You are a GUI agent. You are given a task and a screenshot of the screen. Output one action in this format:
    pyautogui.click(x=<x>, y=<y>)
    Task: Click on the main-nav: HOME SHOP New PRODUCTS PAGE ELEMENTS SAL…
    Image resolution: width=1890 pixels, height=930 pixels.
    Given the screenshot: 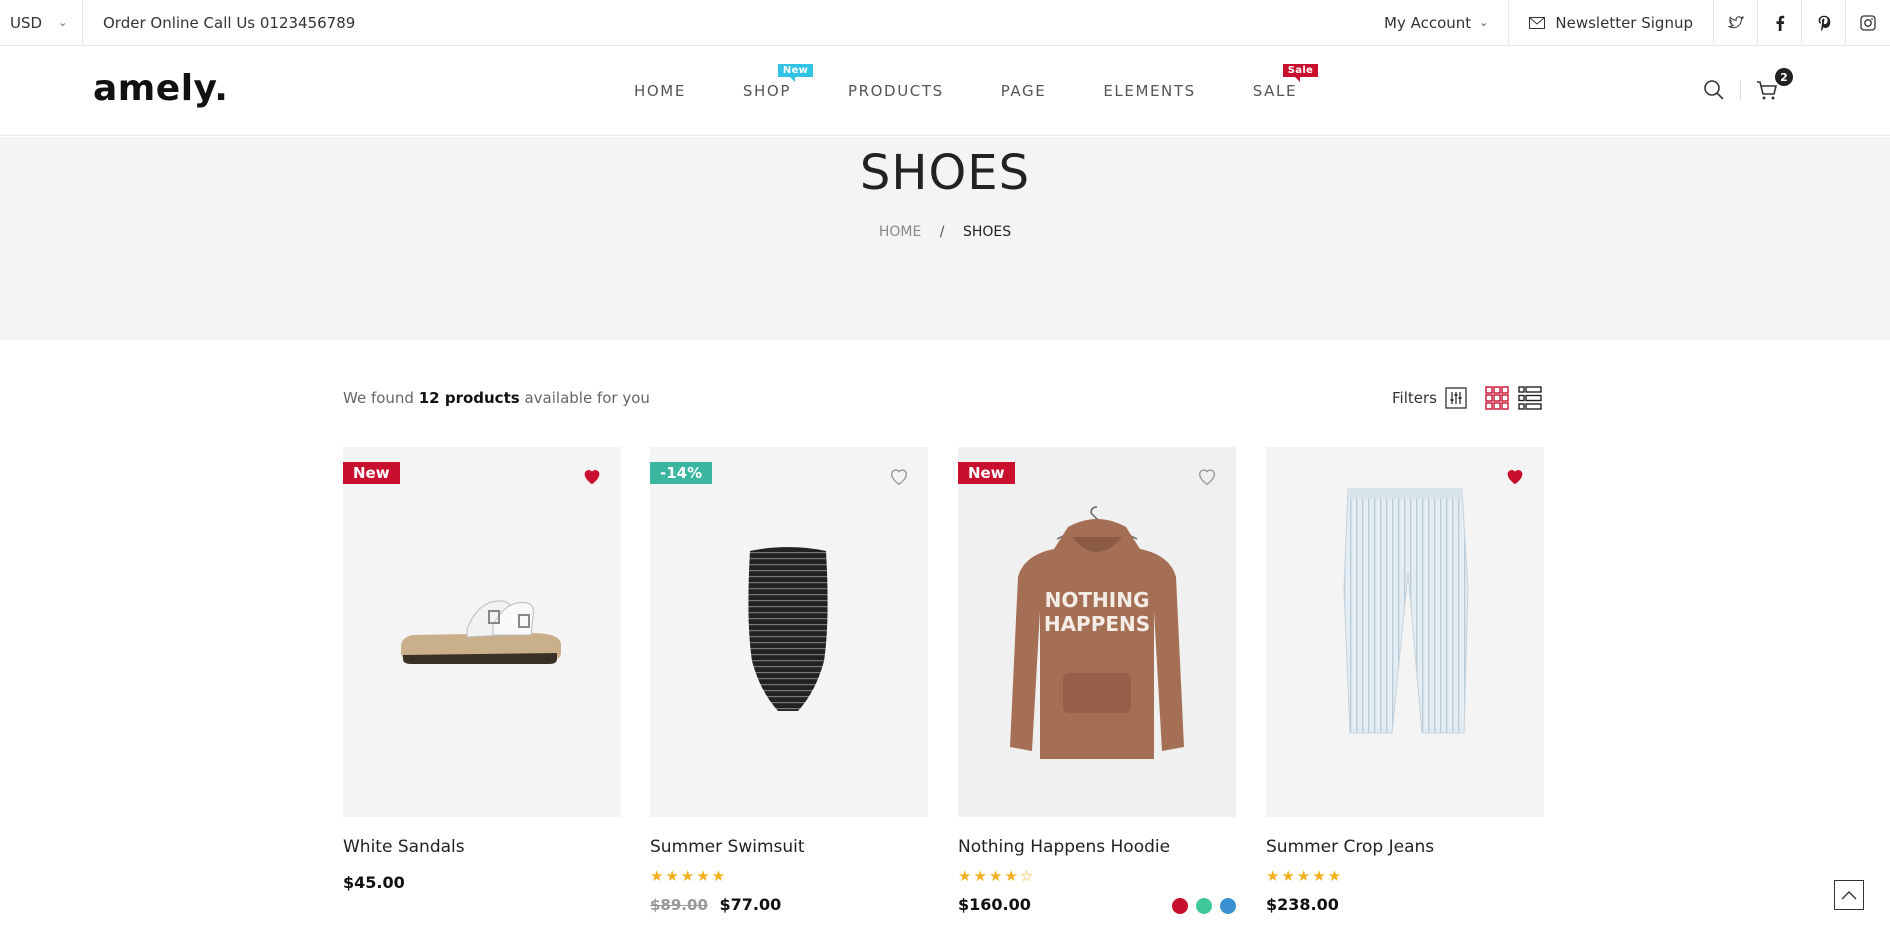 What is the action you would take?
    pyautogui.click(x=994, y=82)
    